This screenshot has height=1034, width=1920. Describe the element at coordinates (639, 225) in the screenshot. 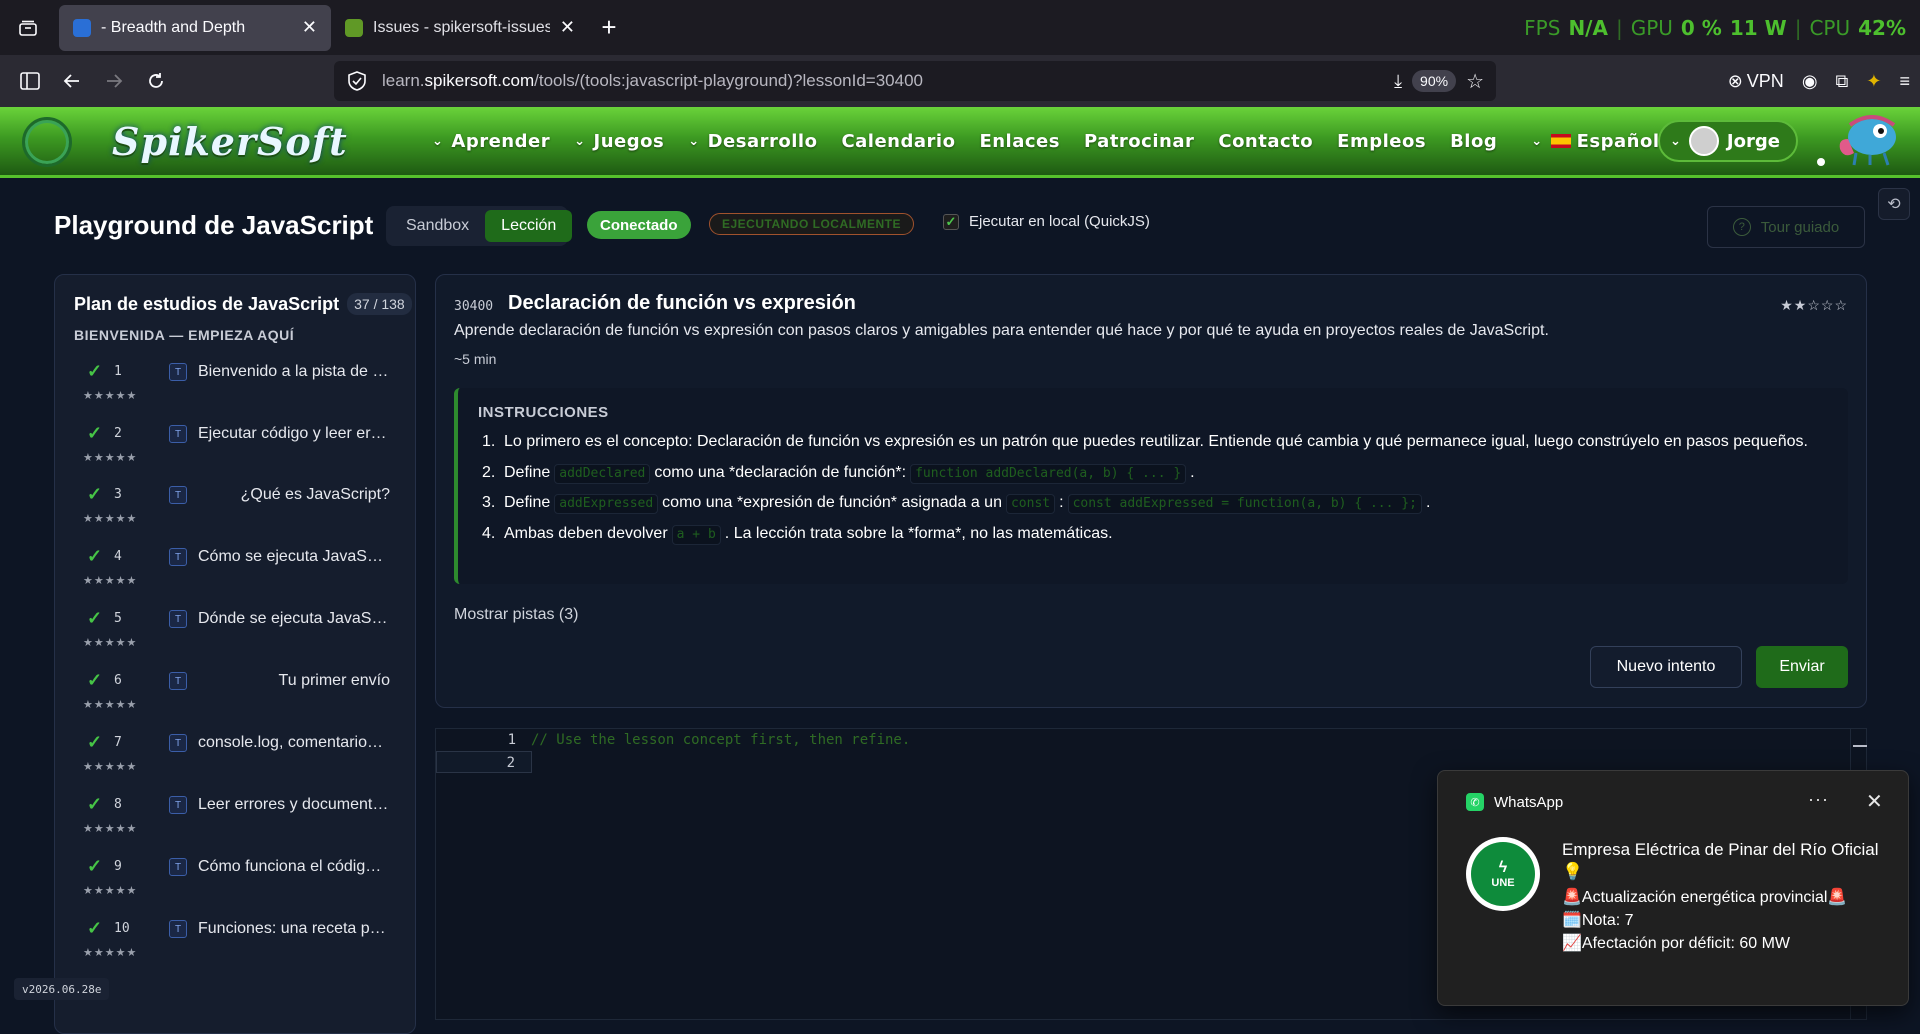

I see `connection-status-badge: Conectado` at that location.